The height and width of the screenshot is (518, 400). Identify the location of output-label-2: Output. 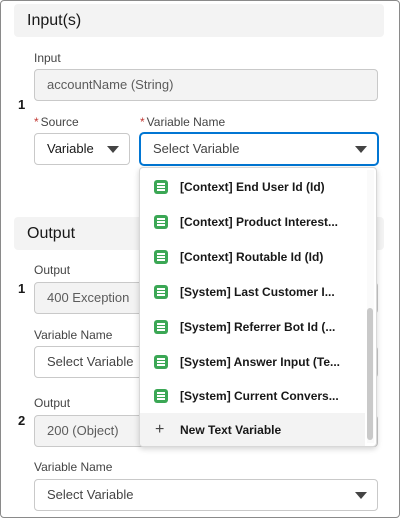
(52, 403).